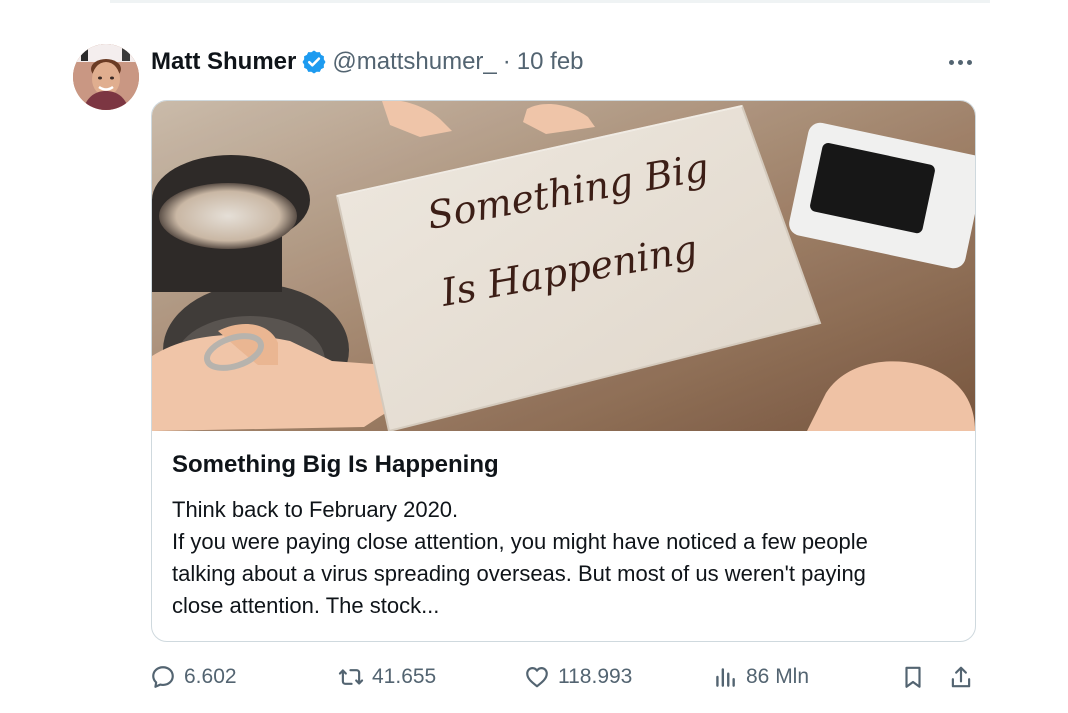  I want to click on bookmark-button, so click(917, 677).